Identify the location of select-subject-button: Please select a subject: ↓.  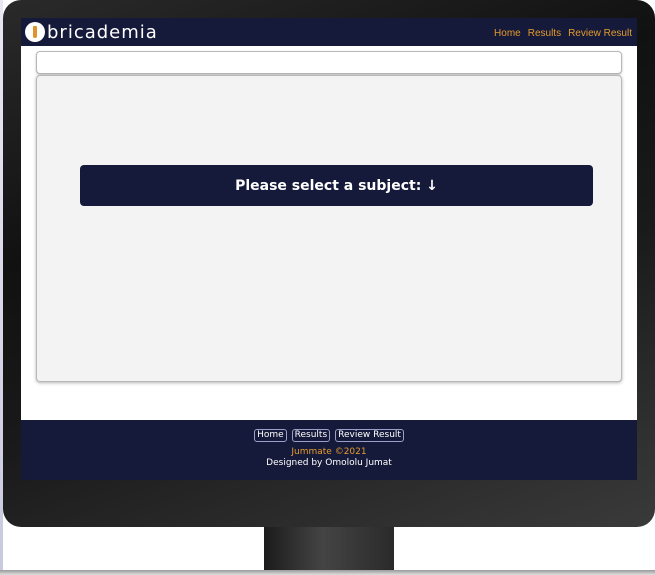
(336, 185).